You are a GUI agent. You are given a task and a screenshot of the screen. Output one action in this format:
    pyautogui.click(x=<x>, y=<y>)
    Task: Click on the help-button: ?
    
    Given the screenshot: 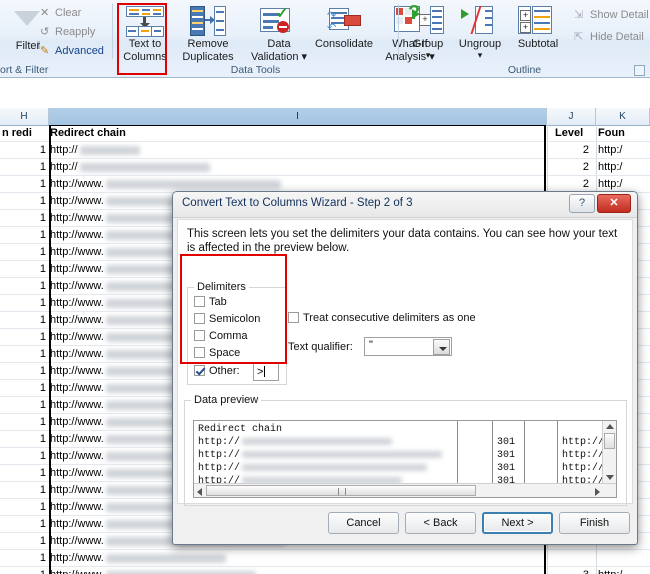 What is the action you would take?
    pyautogui.click(x=582, y=203)
    